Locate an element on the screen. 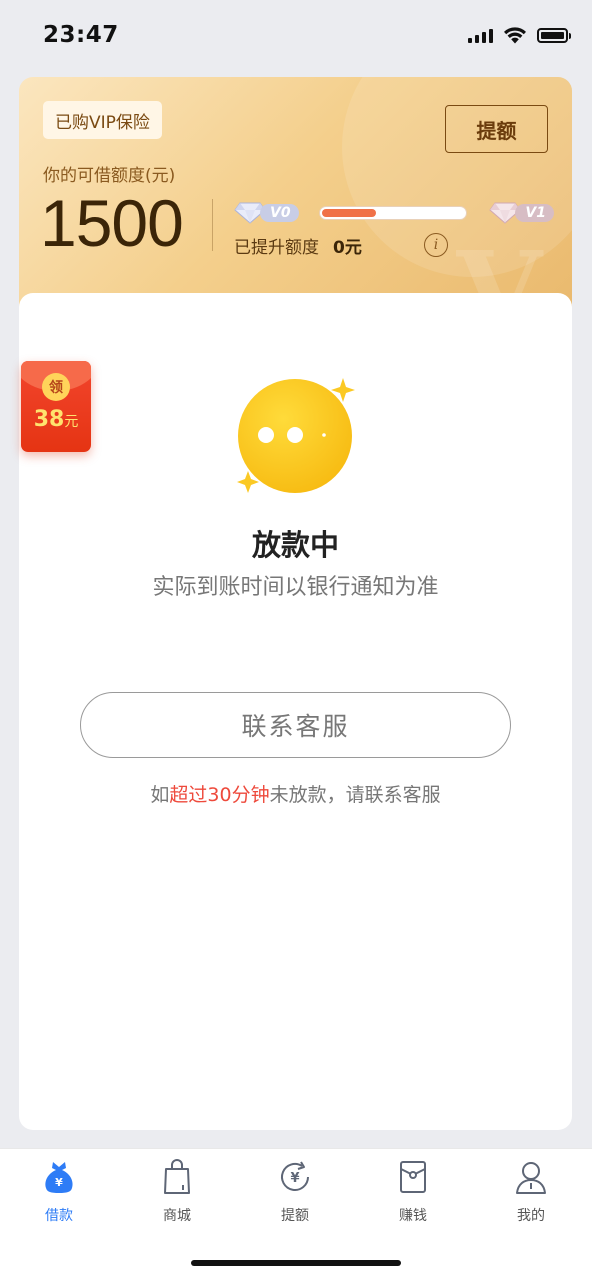 This screenshot has width=592, height=1280. contact-service-button: 联系客服 is located at coordinates (295, 725).